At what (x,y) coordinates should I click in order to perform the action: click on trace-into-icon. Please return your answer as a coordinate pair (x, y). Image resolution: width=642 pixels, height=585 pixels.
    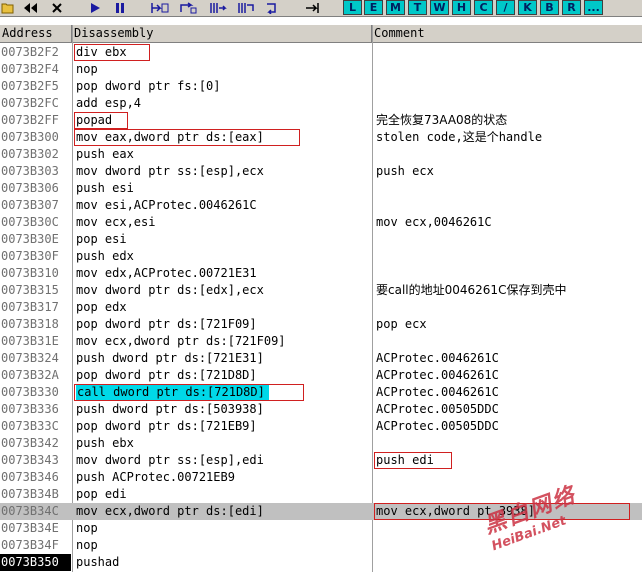
    Looking at the image, I should click on (218, 8).